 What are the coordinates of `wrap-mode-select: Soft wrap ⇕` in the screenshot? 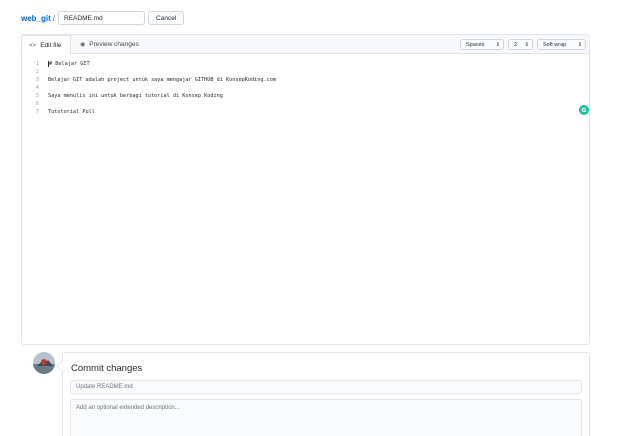 It's located at (561, 44).